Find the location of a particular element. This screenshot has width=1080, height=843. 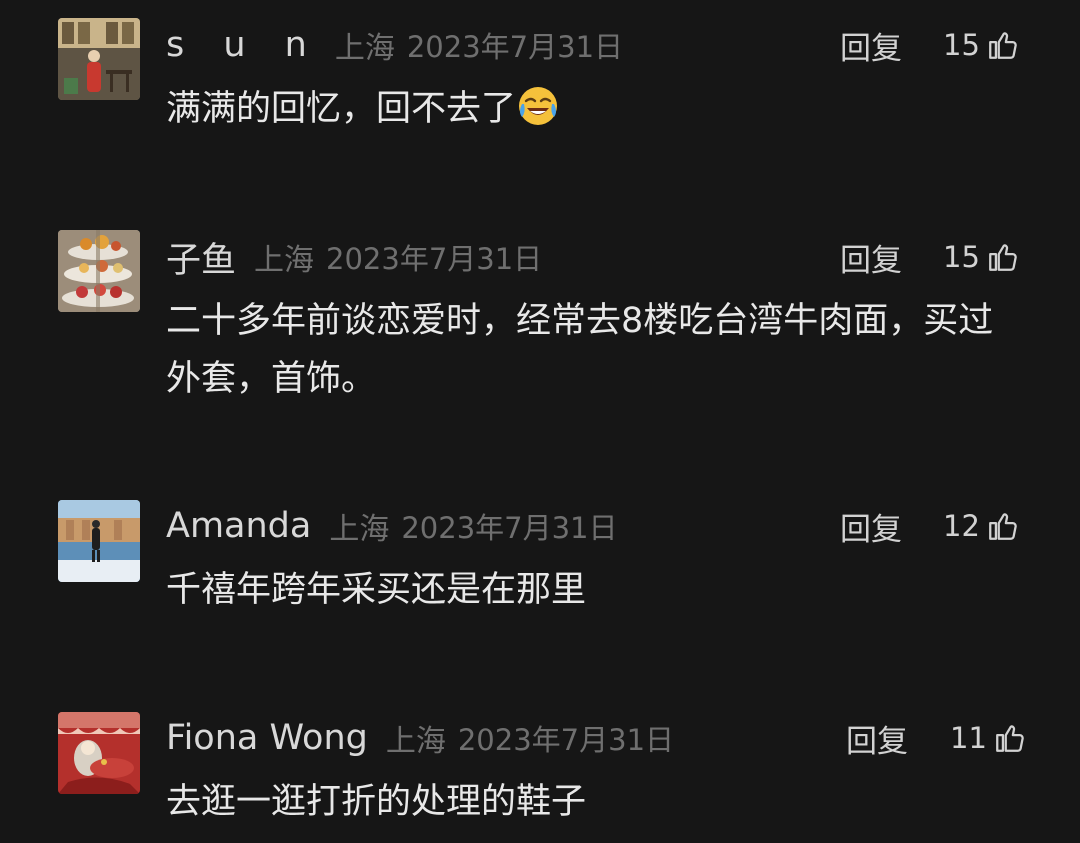

comment-author-name: Fiona Wong is located at coordinates (267, 738).